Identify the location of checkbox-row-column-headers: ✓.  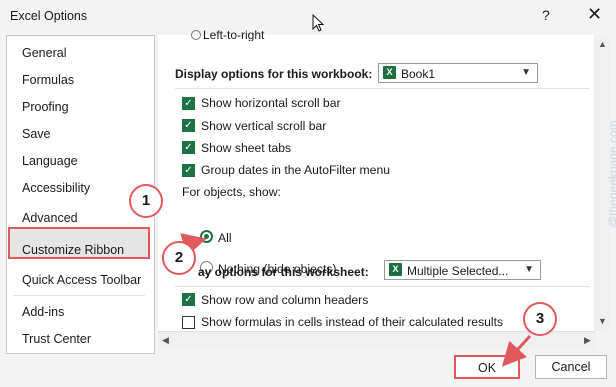
(188, 299).